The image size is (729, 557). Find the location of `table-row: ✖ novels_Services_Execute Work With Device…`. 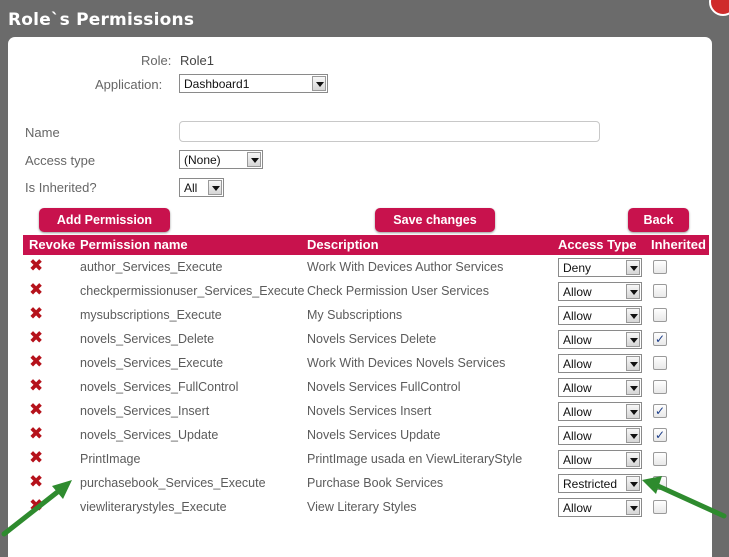

table-row: ✖ novels_Services_Execute Work With Device… is located at coordinates (366, 363).